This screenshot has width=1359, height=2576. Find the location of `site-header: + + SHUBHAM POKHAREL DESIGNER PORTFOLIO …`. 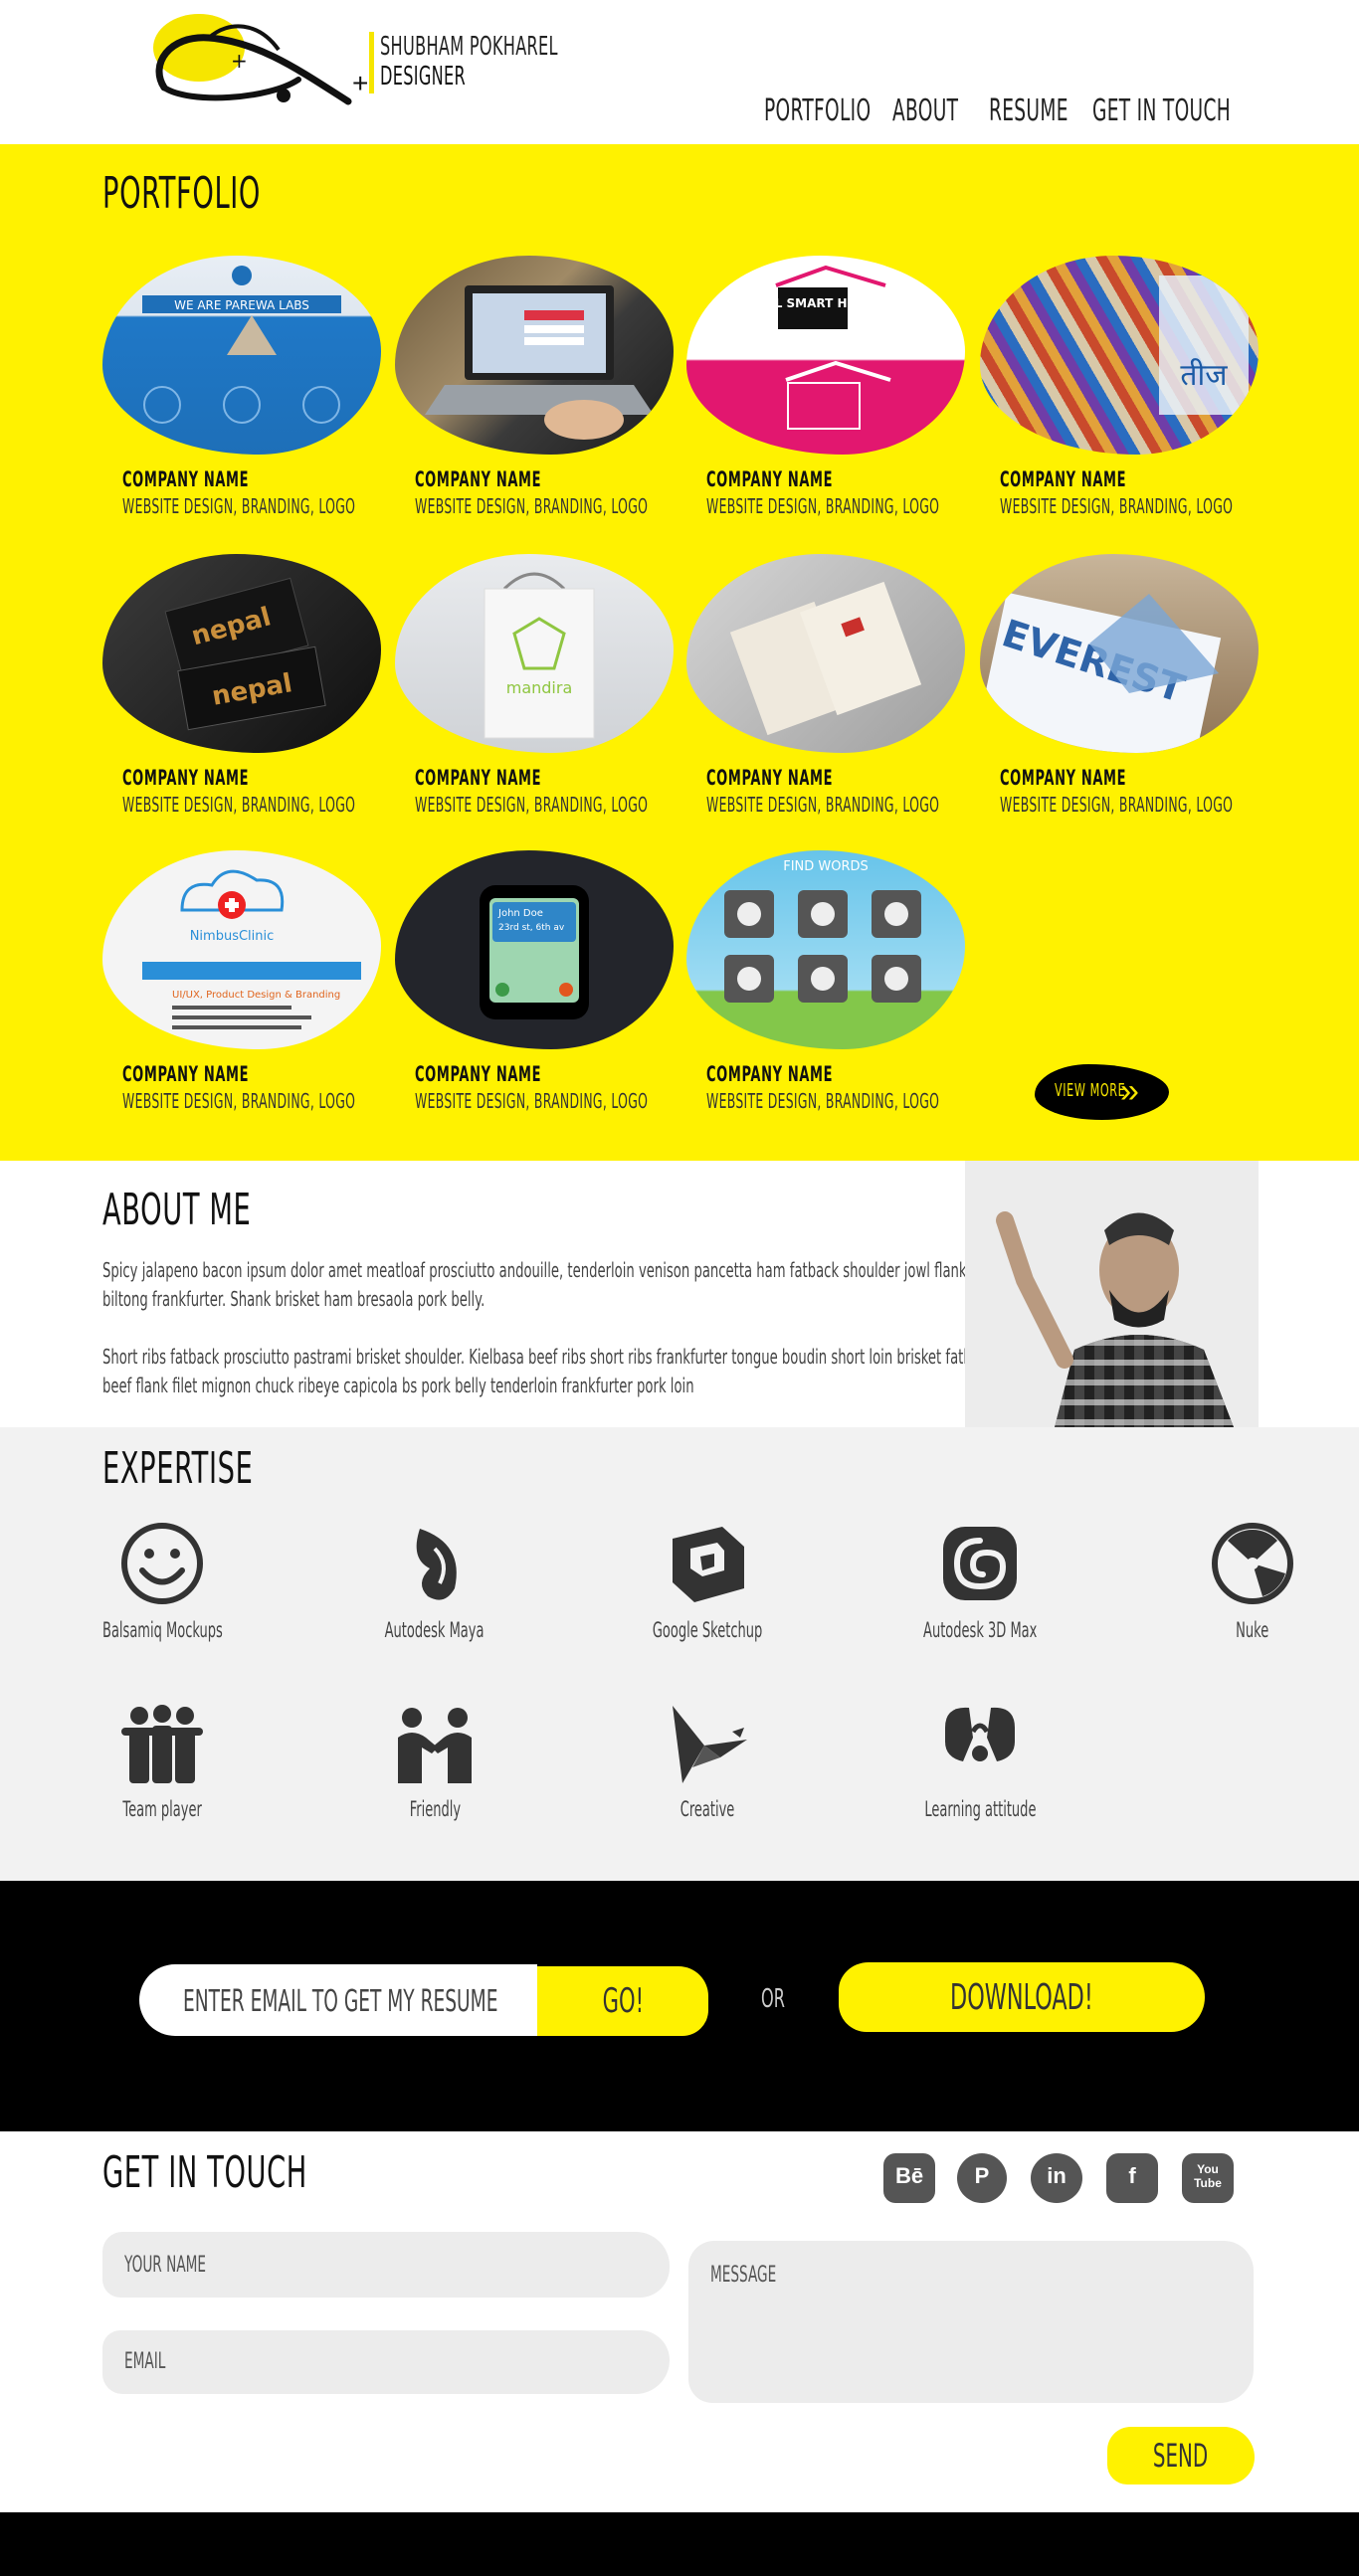

site-header: + + SHUBHAM POKHAREL DESIGNER PORTFOLIO … is located at coordinates (679, 72).